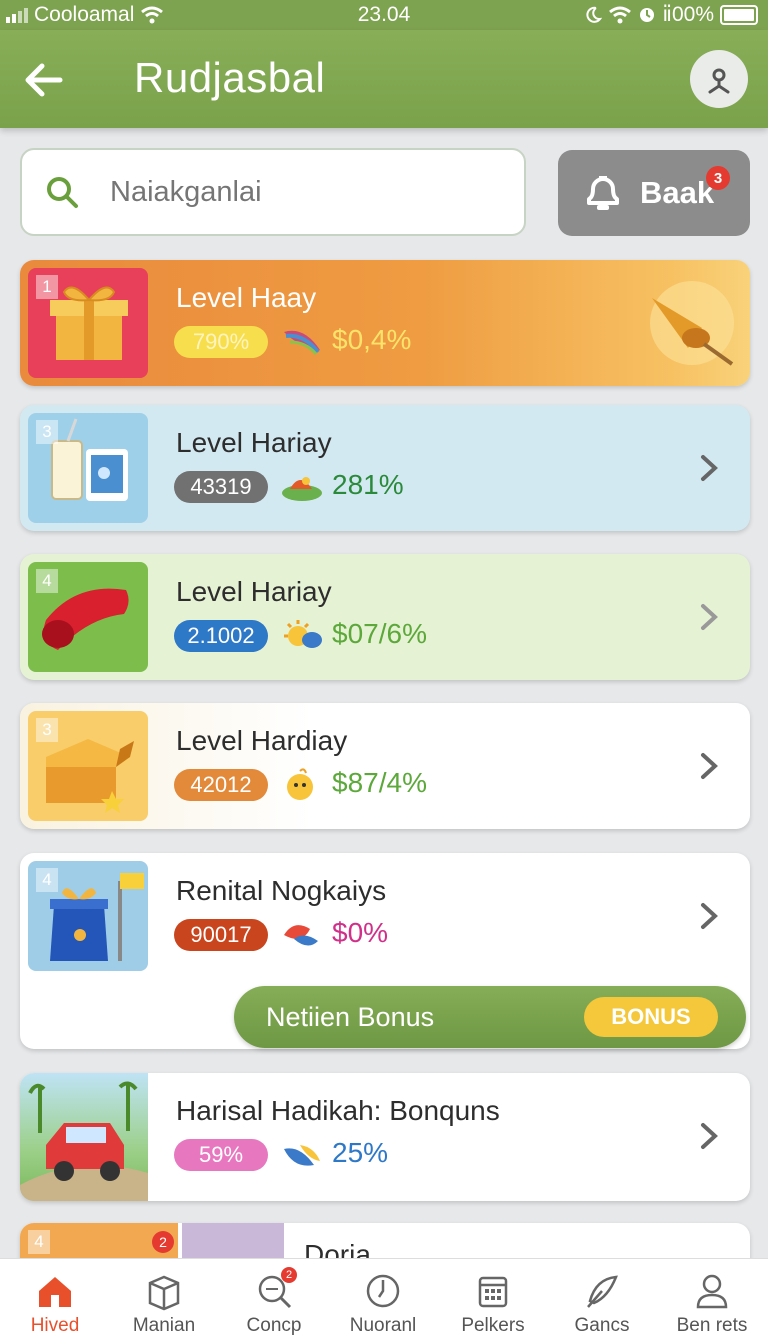  What do you see at coordinates (379, 782) in the screenshot?
I see `percent-label: $87/4%` at bounding box center [379, 782].